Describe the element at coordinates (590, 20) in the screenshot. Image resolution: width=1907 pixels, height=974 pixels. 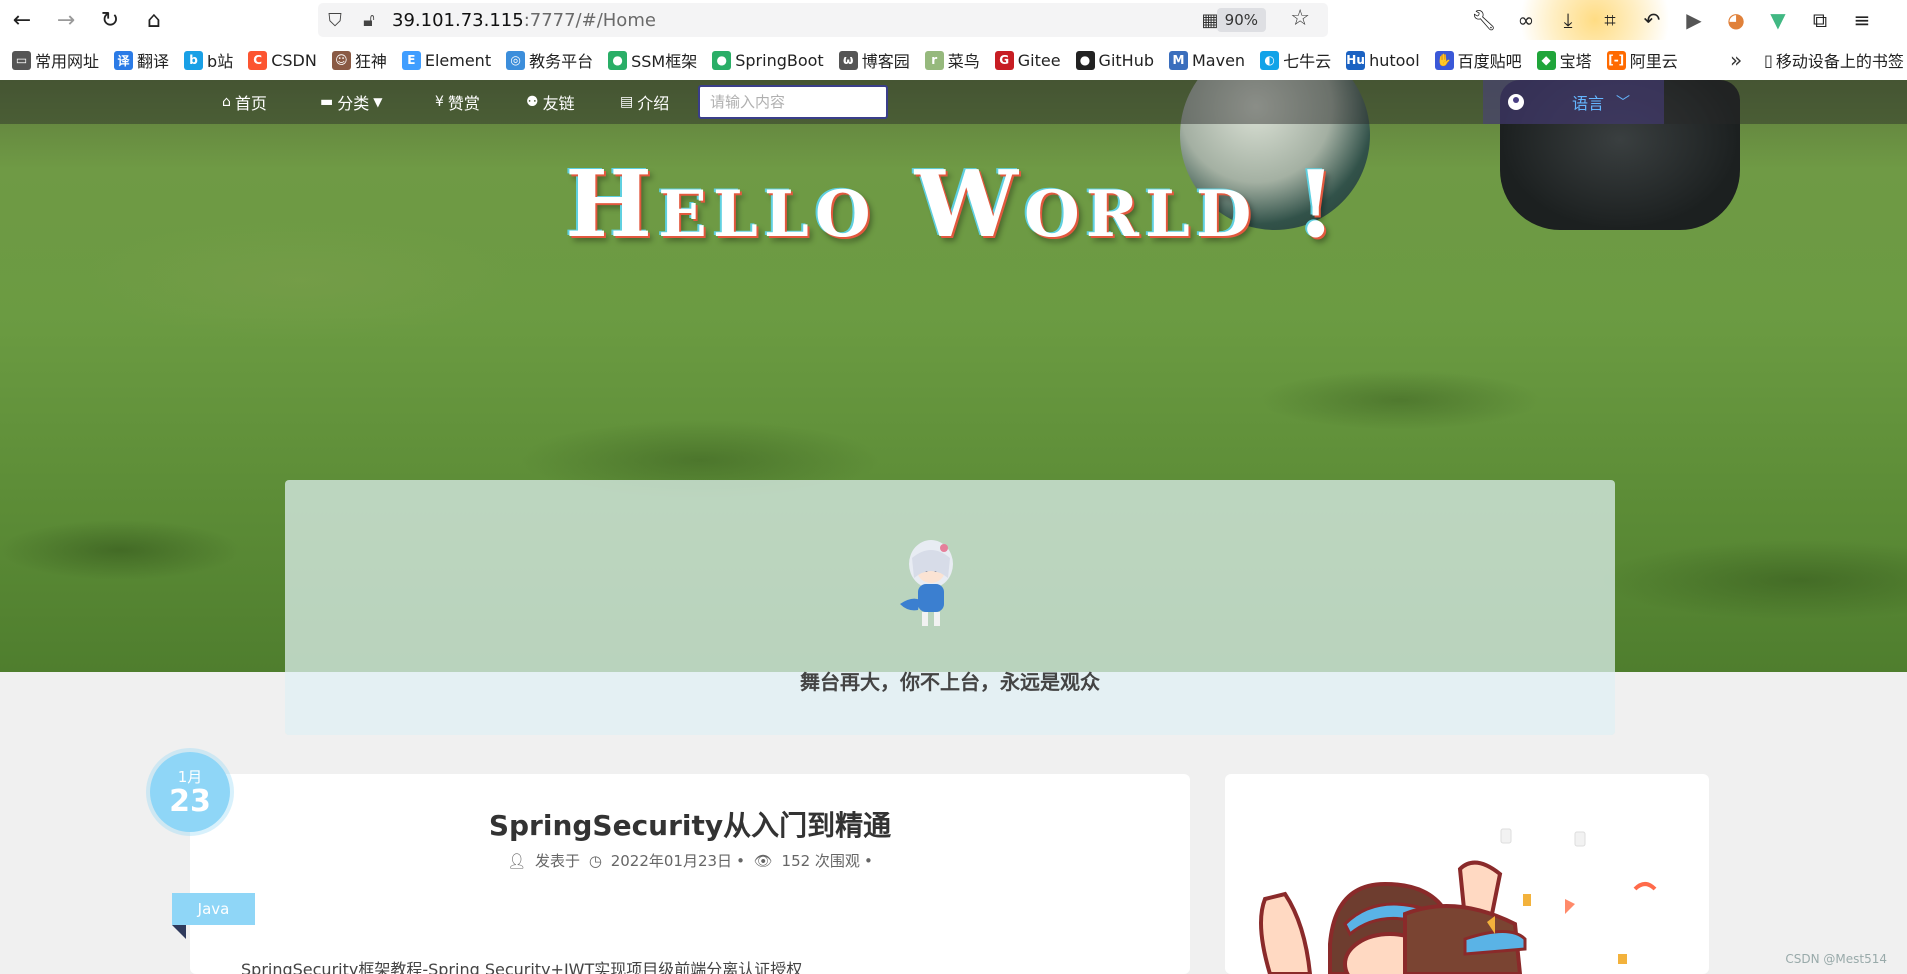
I see `url-path: :7777/#/Home` at that location.